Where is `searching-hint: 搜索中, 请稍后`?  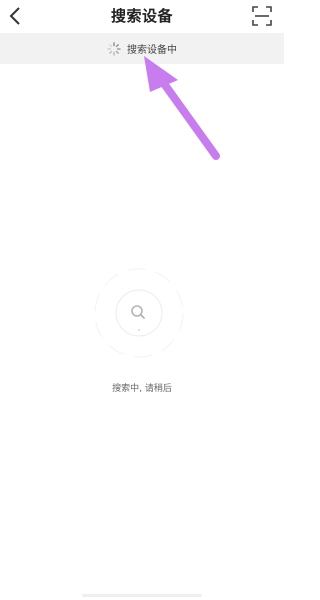
searching-hint: 搜索中, 请稍后 is located at coordinates (142, 389).